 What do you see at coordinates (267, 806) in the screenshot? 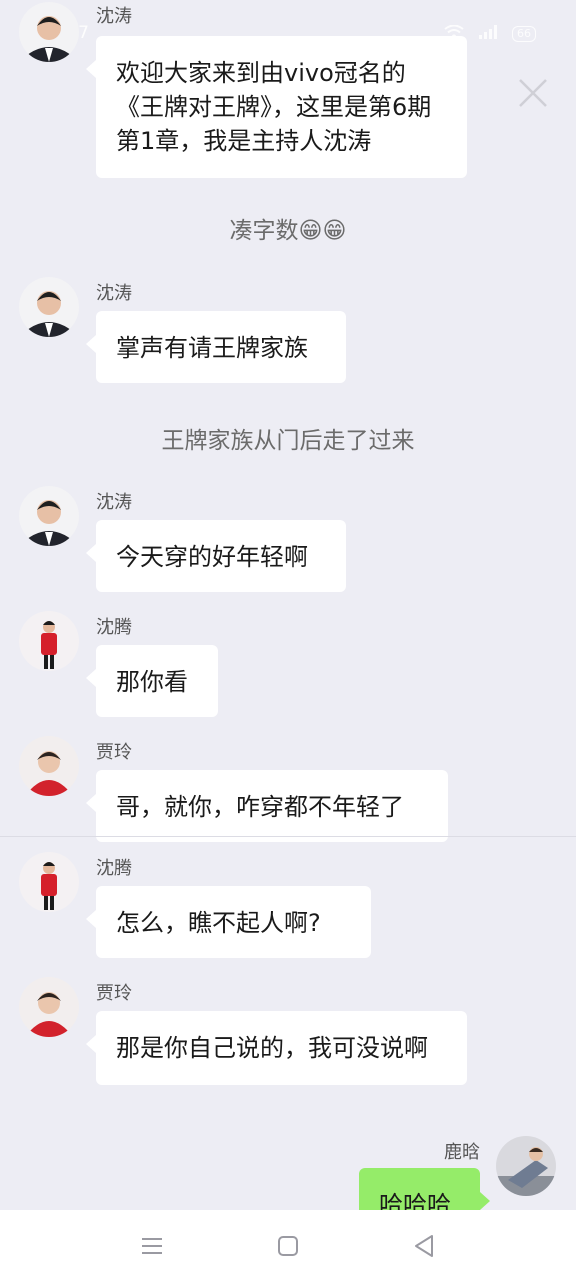
I see `message-bubble: 哥，就你，咋穿都不年轻了` at bounding box center [267, 806].